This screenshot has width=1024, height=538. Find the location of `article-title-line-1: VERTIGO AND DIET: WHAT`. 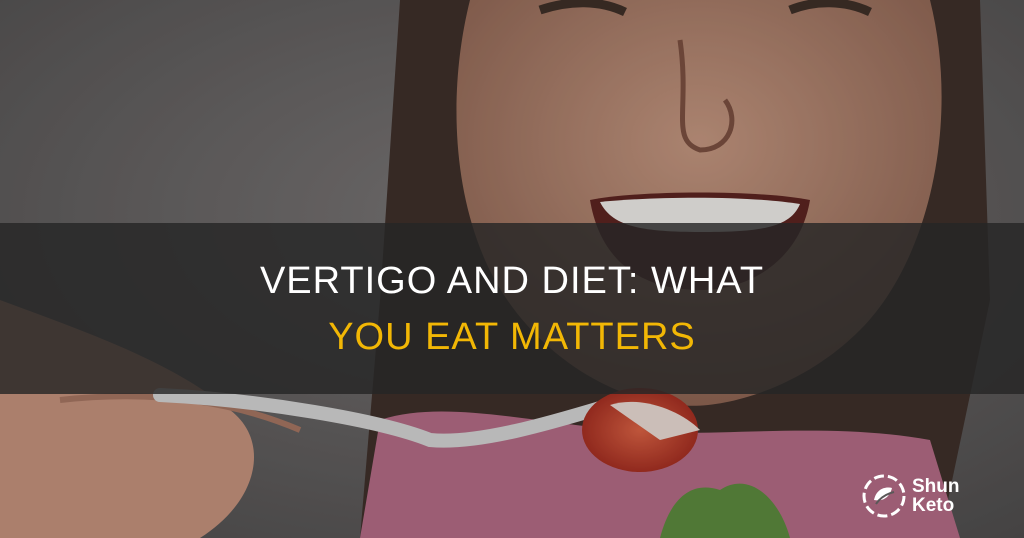

article-title-line-1: VERTIGO AND DIET: WHAT is located at coordinates (512, 280).